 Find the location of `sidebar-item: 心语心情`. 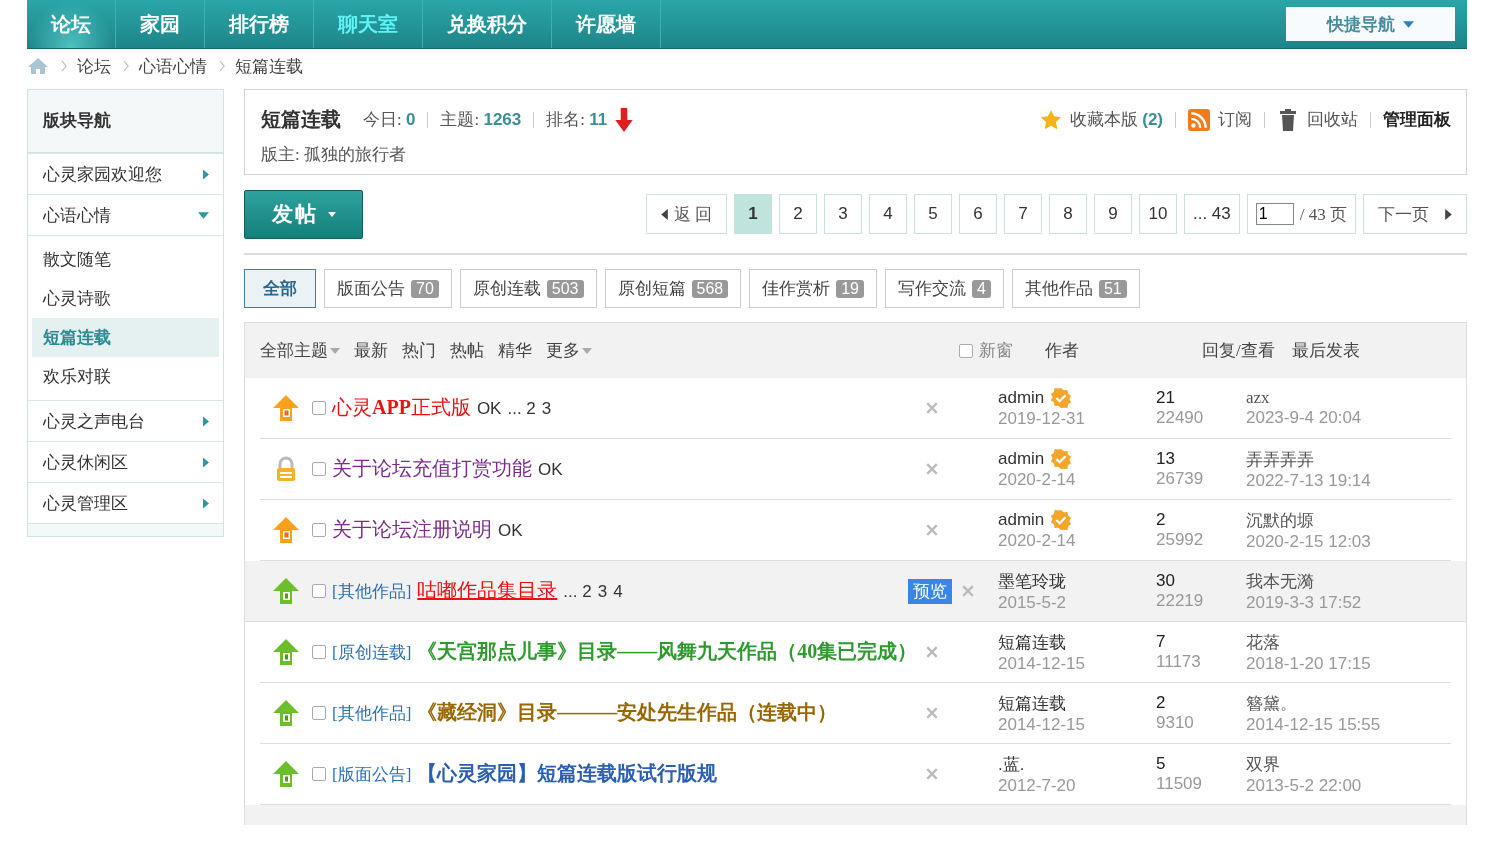

sidebar-item: 心语心情 is located at coordinates (125, 215).